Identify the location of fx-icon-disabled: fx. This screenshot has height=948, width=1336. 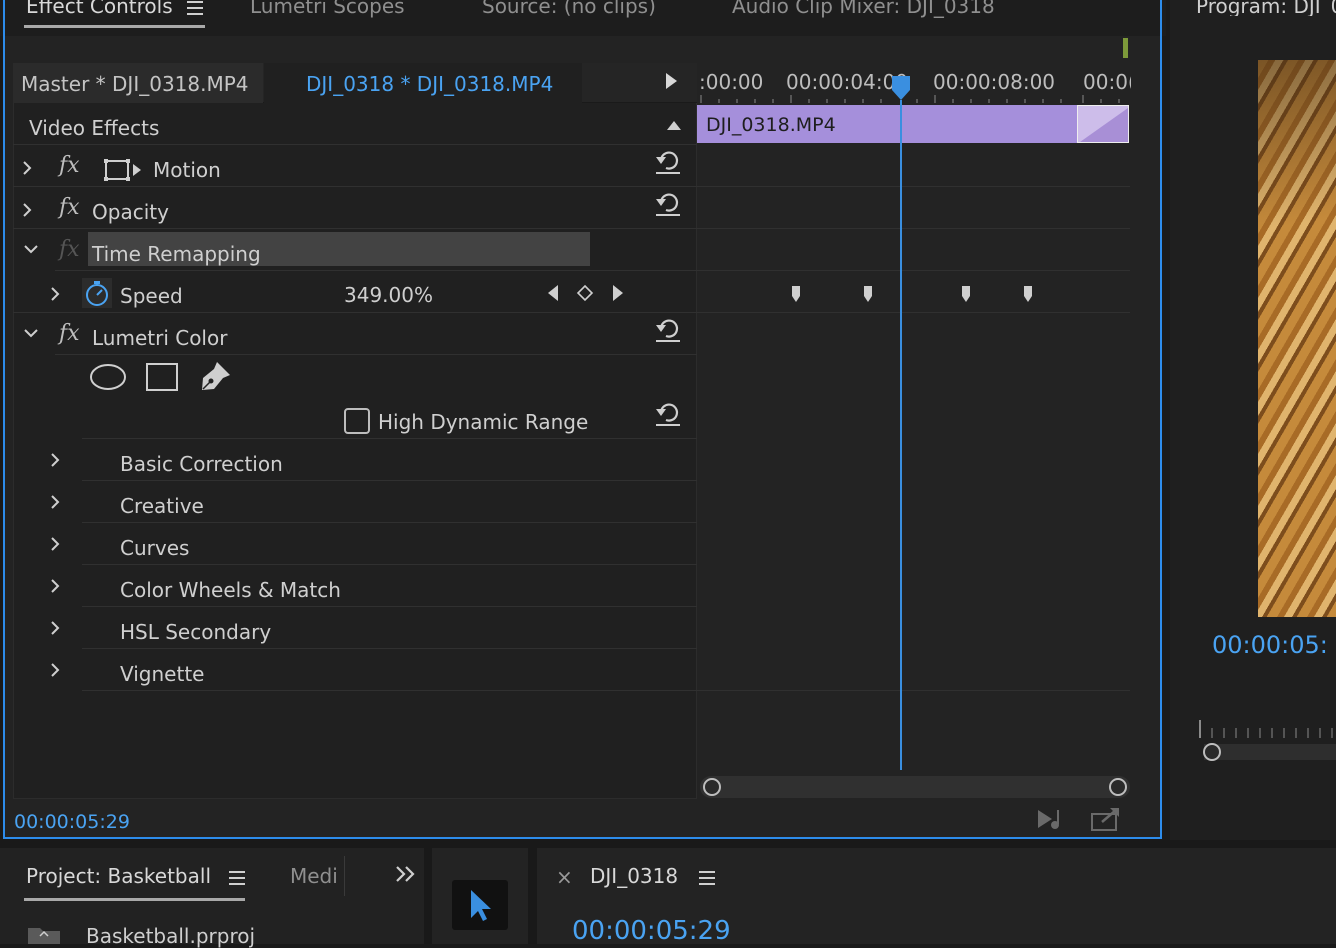
(69, 249).